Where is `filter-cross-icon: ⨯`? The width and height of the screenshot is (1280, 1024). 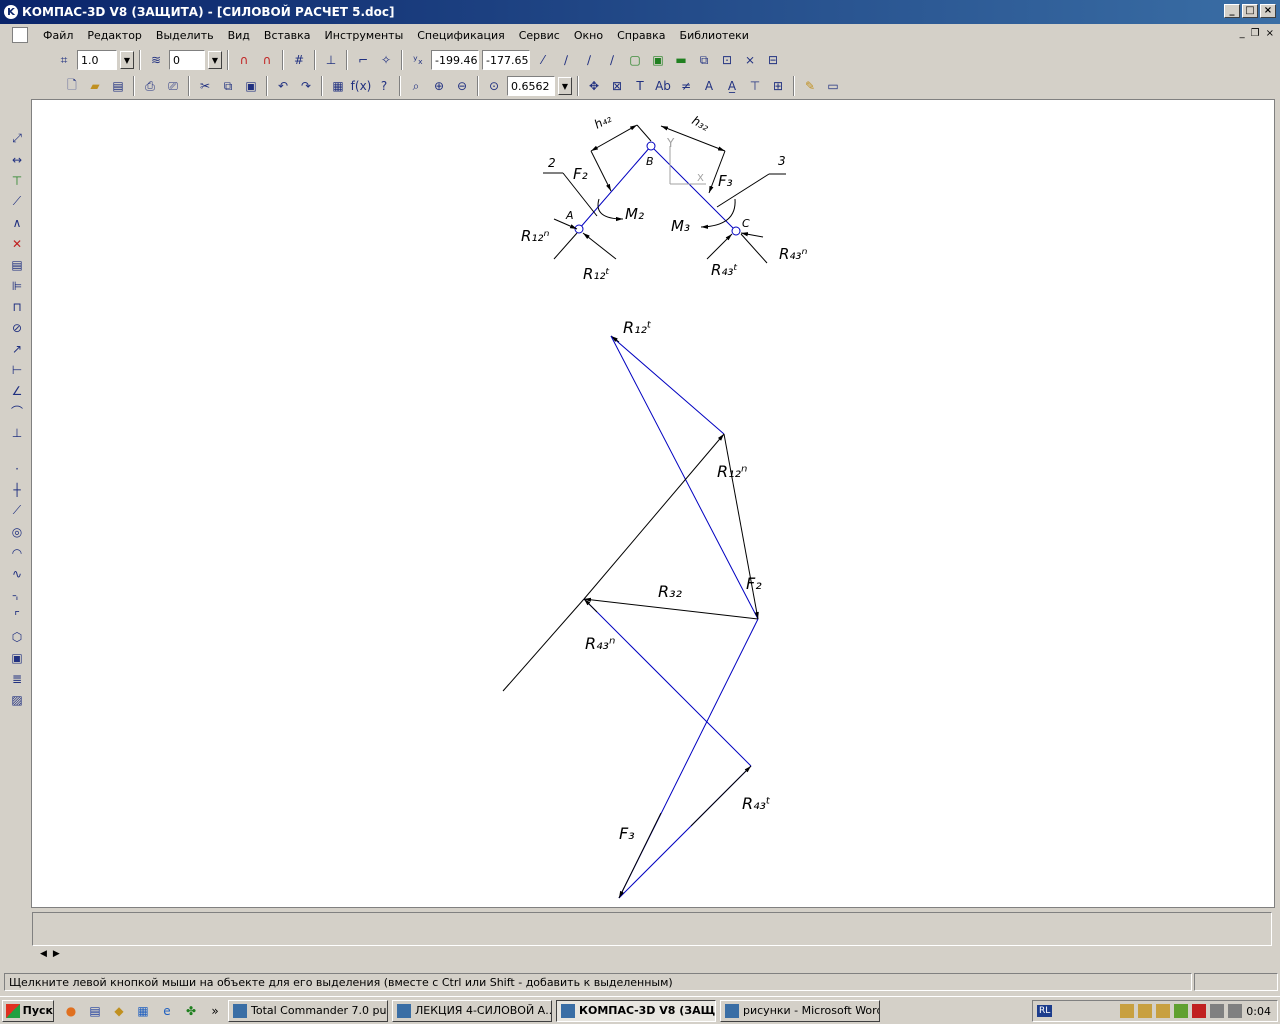 filter-cross-icon: ⨯ is located at coordinates (750, 60).